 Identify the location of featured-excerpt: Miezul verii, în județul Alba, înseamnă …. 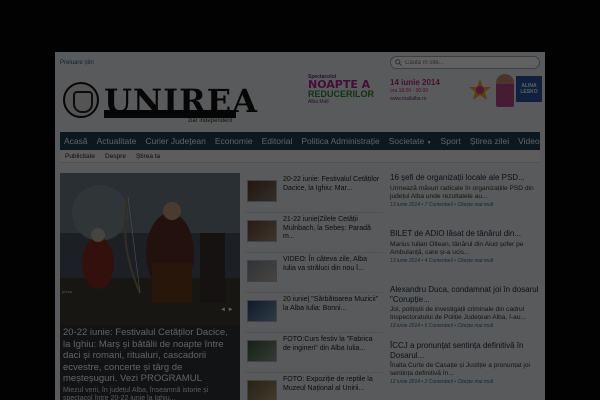
(136, 393).